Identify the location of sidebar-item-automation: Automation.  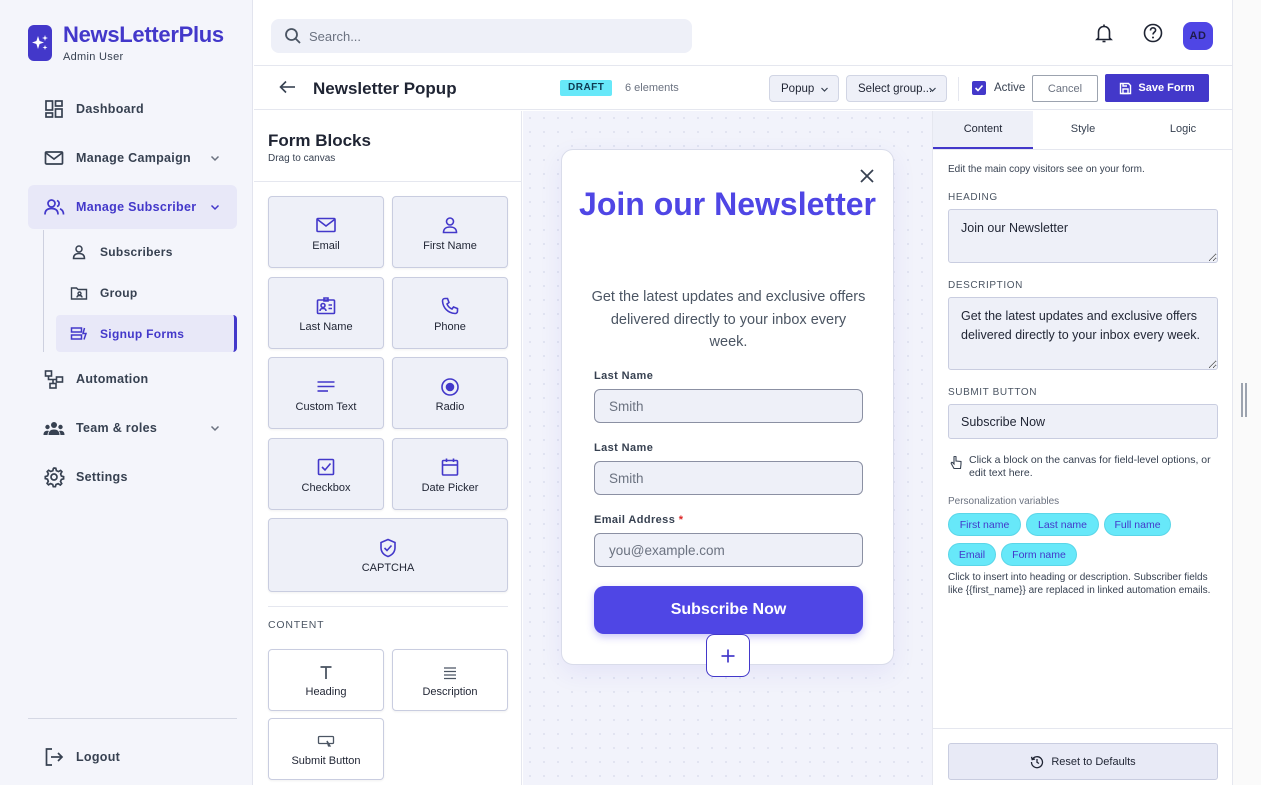
(132, 379).